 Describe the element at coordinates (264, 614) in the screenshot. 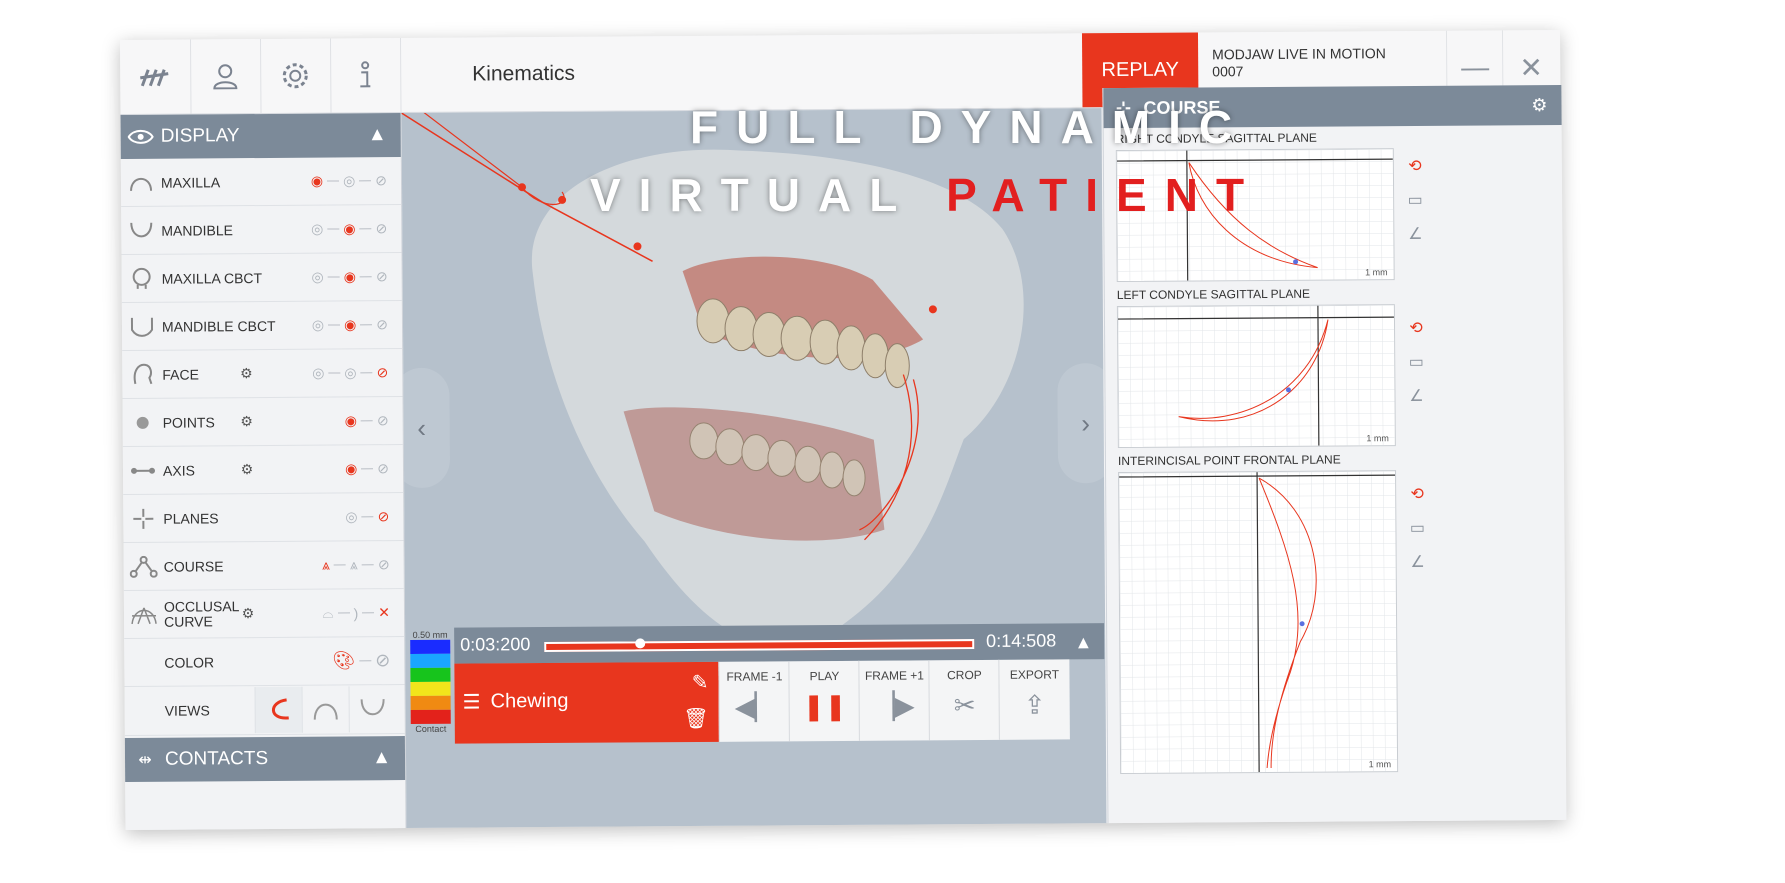

I see `display-row-occlusal-curve: OCCLUSAL CURVE ⚙ ⌓ ) ✕` at that location.